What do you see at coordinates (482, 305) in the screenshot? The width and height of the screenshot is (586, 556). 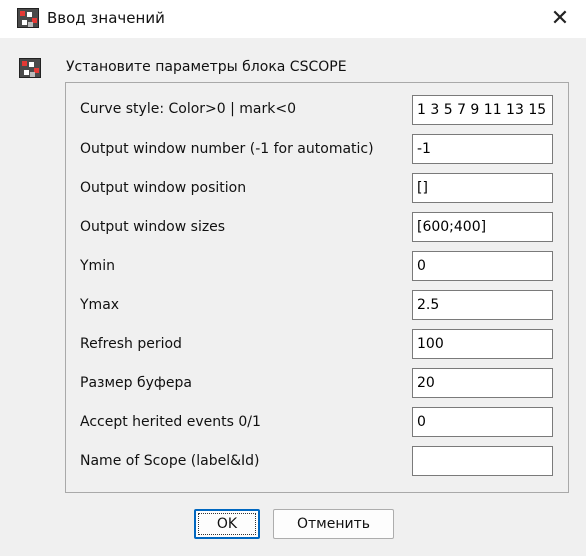 I see `ymax-input` at bounding box center [482, 305].